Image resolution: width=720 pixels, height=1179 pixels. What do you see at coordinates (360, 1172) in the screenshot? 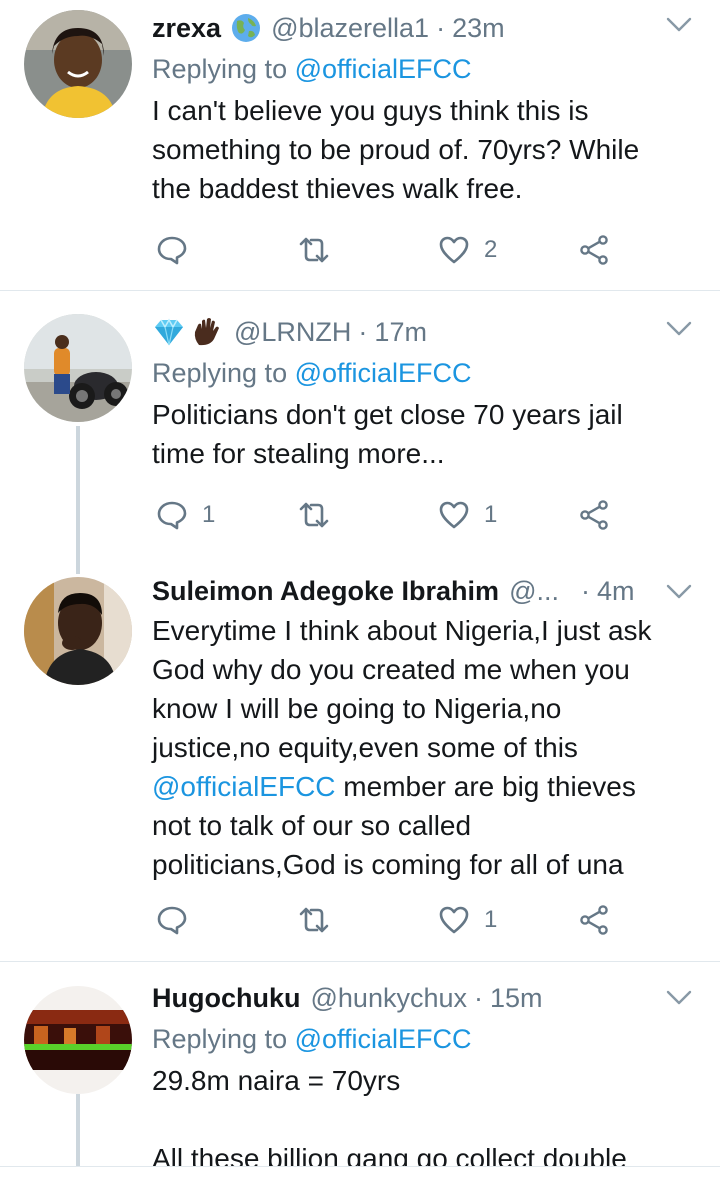
I see `bottom-bar` at bounding box center [360, 1172].